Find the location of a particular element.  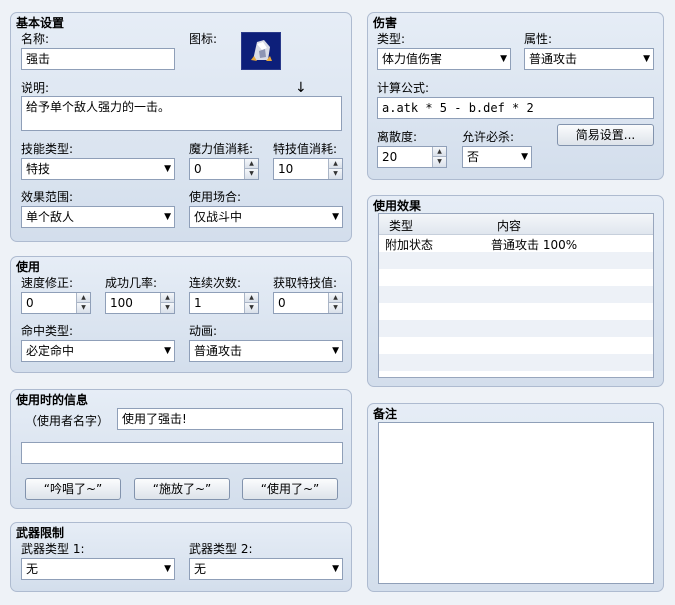

animation-value: 普通攻击 is located at coordinates (218, 351).